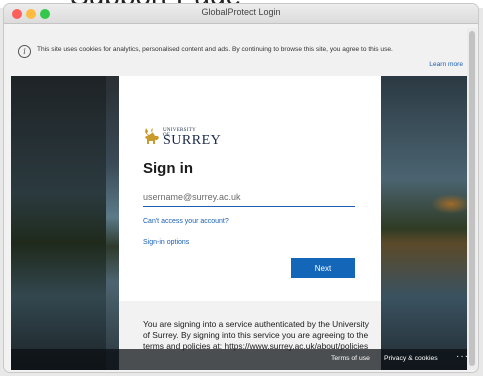 This screenshot has width=483, height=376. Describe the element at coordinates (241, 359) in the screenshot. I see `footer-bar: Terms of use Privacy & cookies ···` at that location.